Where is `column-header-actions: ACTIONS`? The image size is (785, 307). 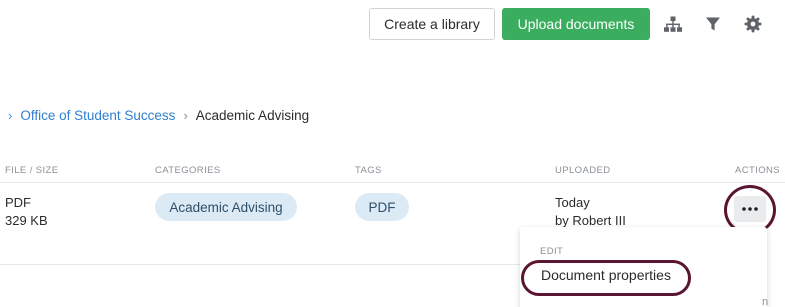
column-header-actions: ACTIONS is located at coordinates (758, 170).